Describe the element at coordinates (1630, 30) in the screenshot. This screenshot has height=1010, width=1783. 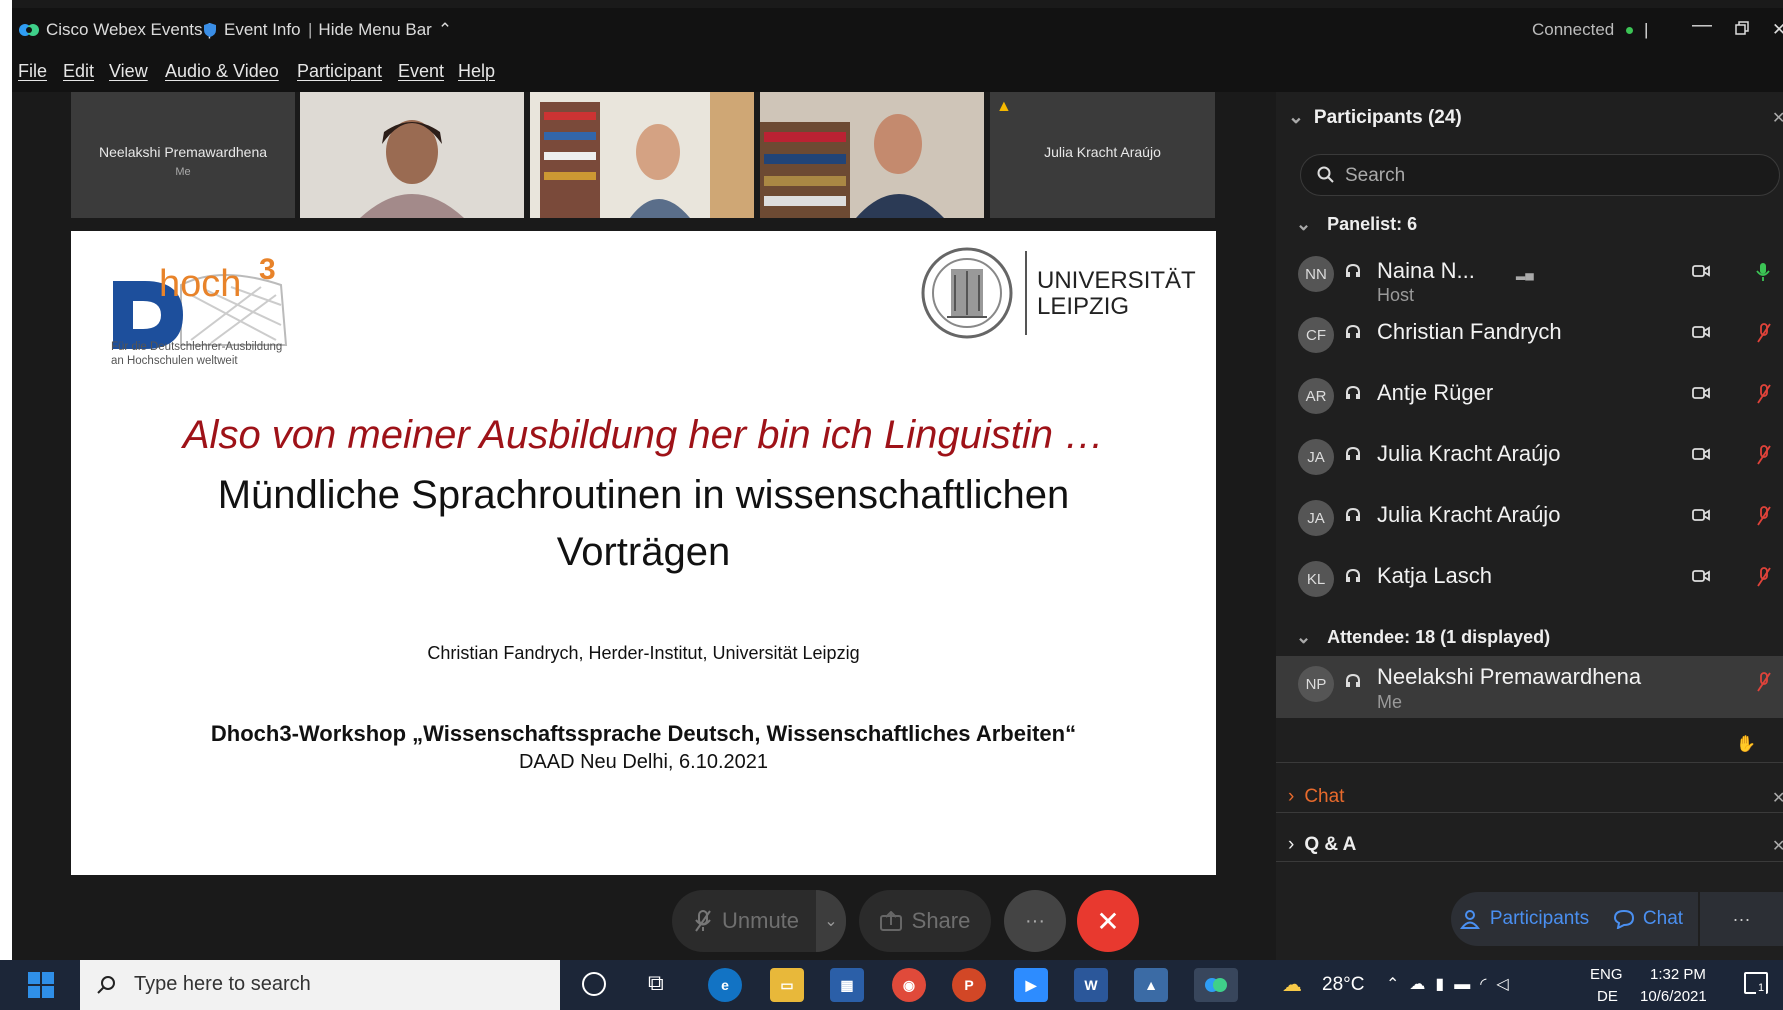
I see `status-dot-icon` at that location.